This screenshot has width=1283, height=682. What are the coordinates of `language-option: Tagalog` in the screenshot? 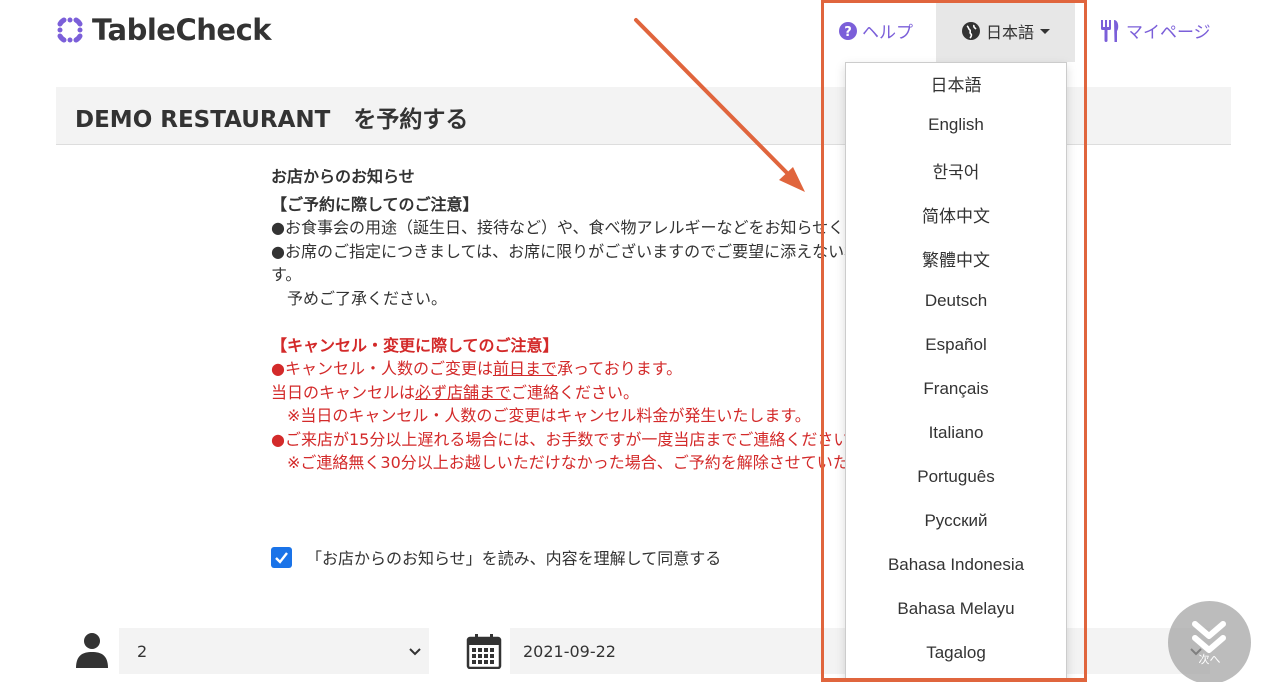 It's located at (956, 653).